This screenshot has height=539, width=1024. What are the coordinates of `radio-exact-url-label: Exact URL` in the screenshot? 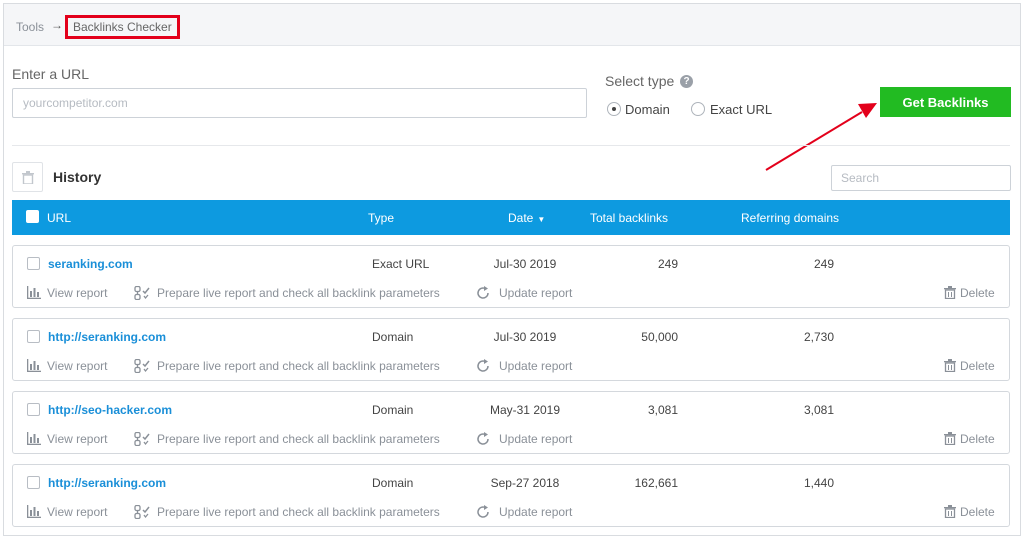 It's located at (741, 109).